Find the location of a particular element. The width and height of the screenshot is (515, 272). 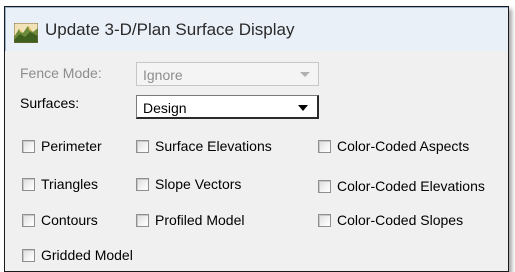

gridded-model-label: Gridded Model is located at coordinates (87, 255).